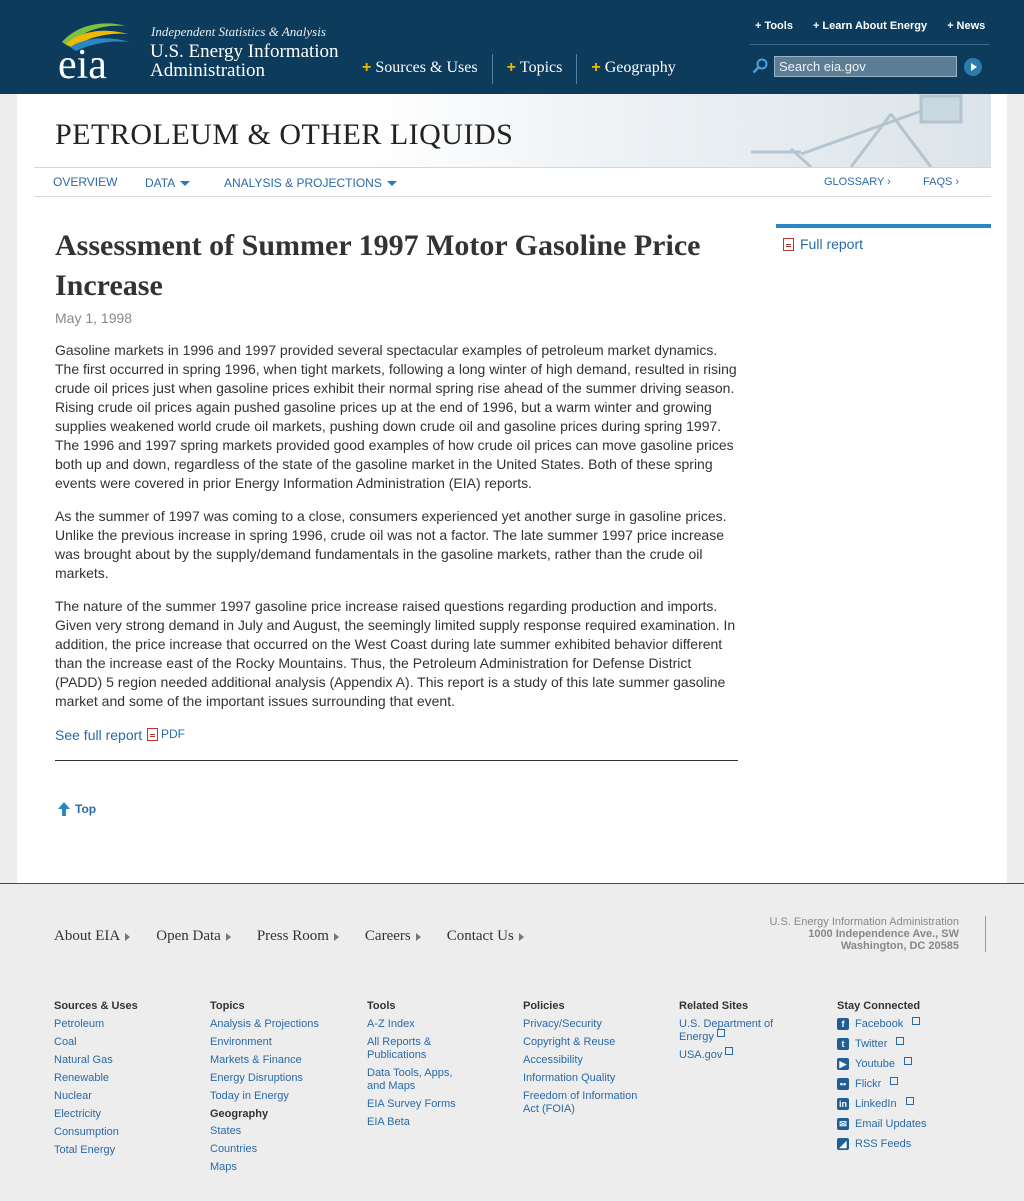  I want to click on footer-link: Data Tools, Apps, and Maps, so click(417, 1080).